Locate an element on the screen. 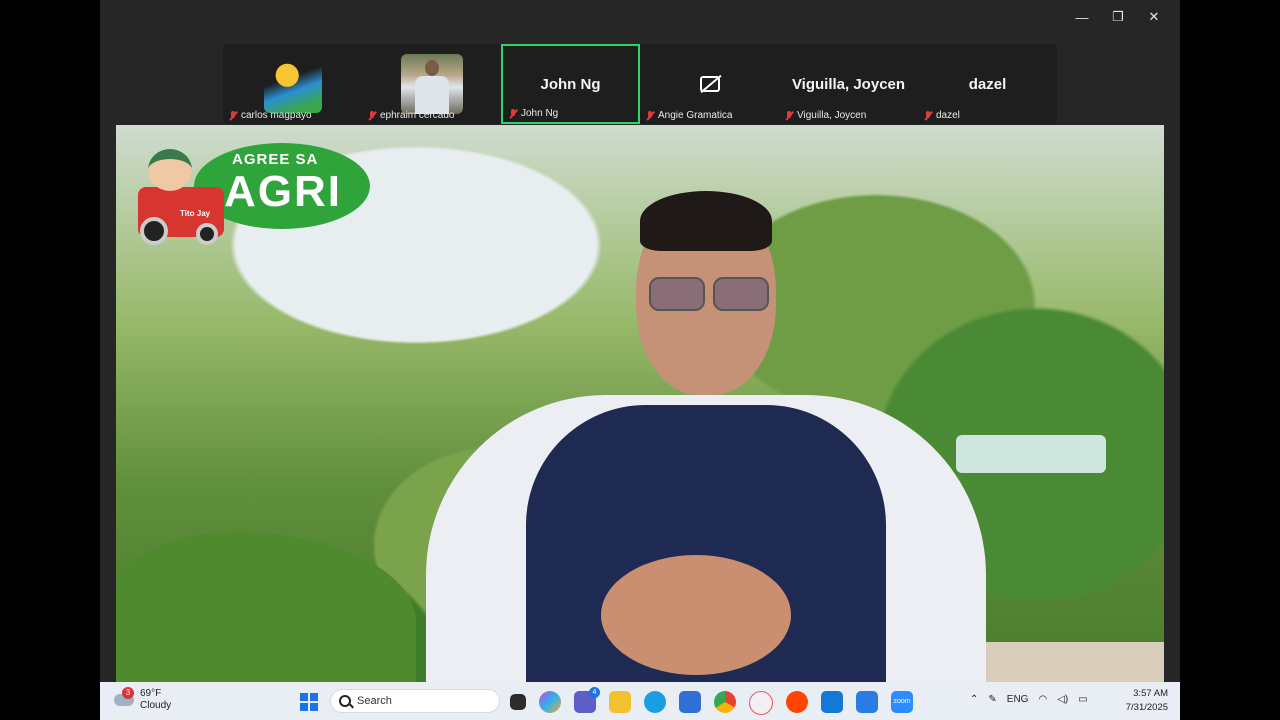 The height and width of the screenshot is (720, 1280). mascot-head is located at coordinates (170, 170).